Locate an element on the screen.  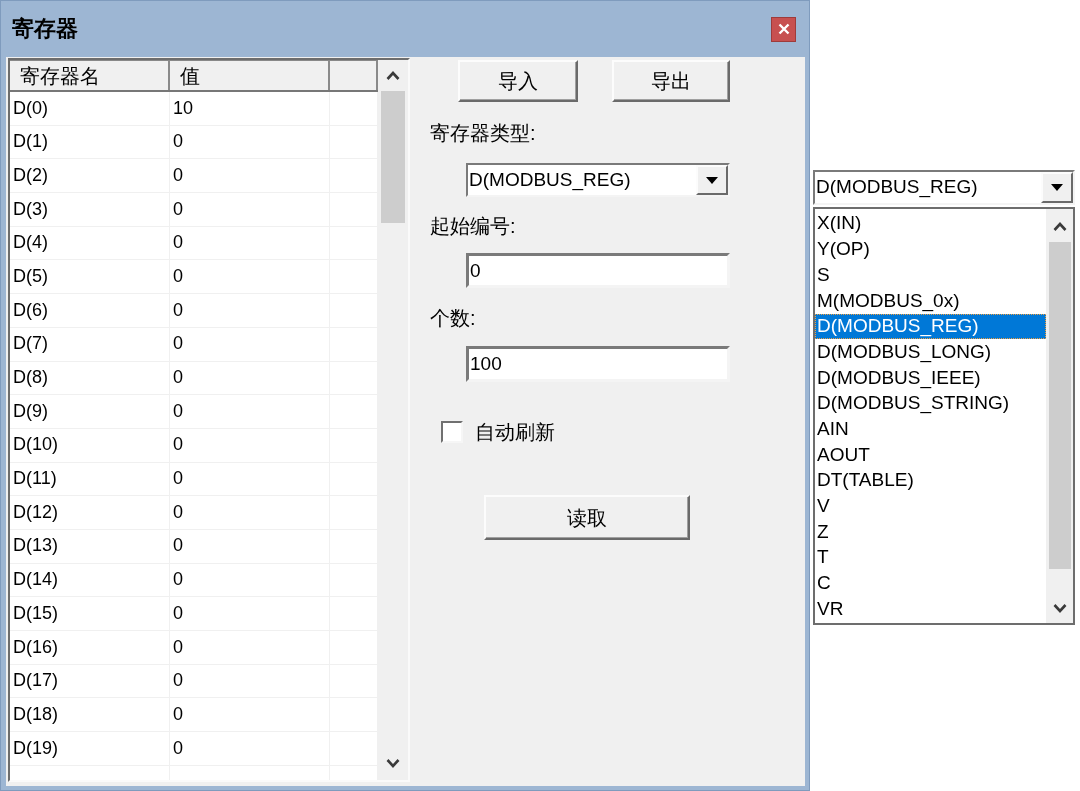
table-cell: D(6) is located at coordinates (90, 310).